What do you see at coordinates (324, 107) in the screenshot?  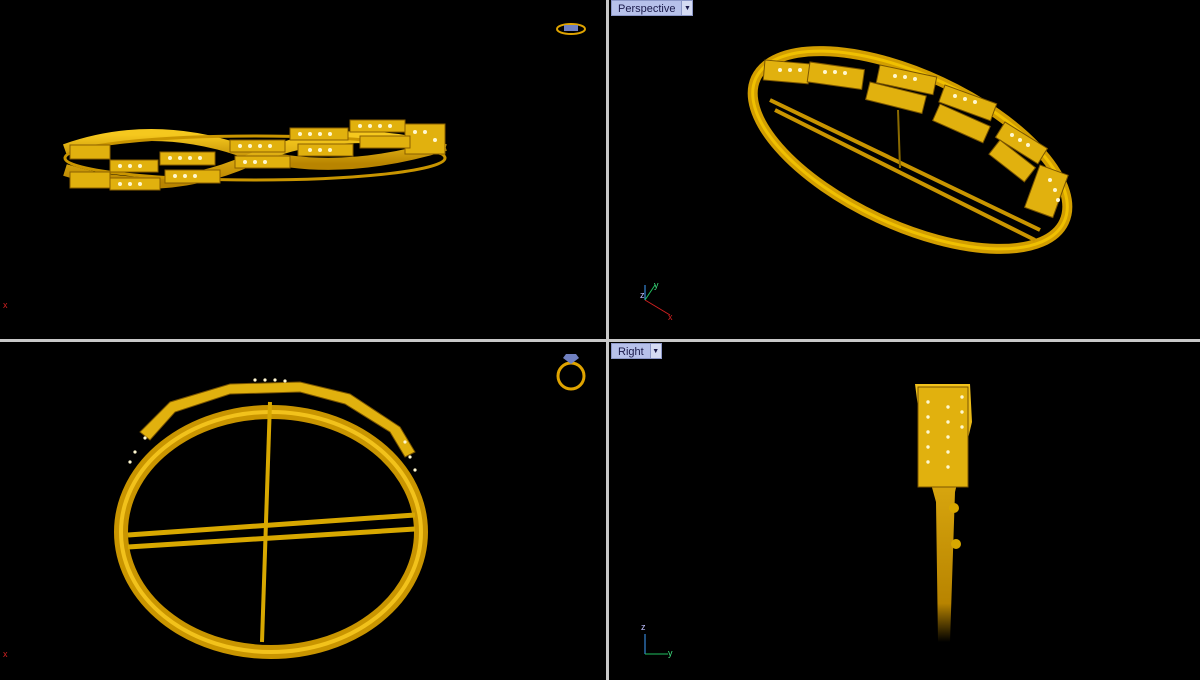 I see `front-view-model` at bounding box center [324, 107].